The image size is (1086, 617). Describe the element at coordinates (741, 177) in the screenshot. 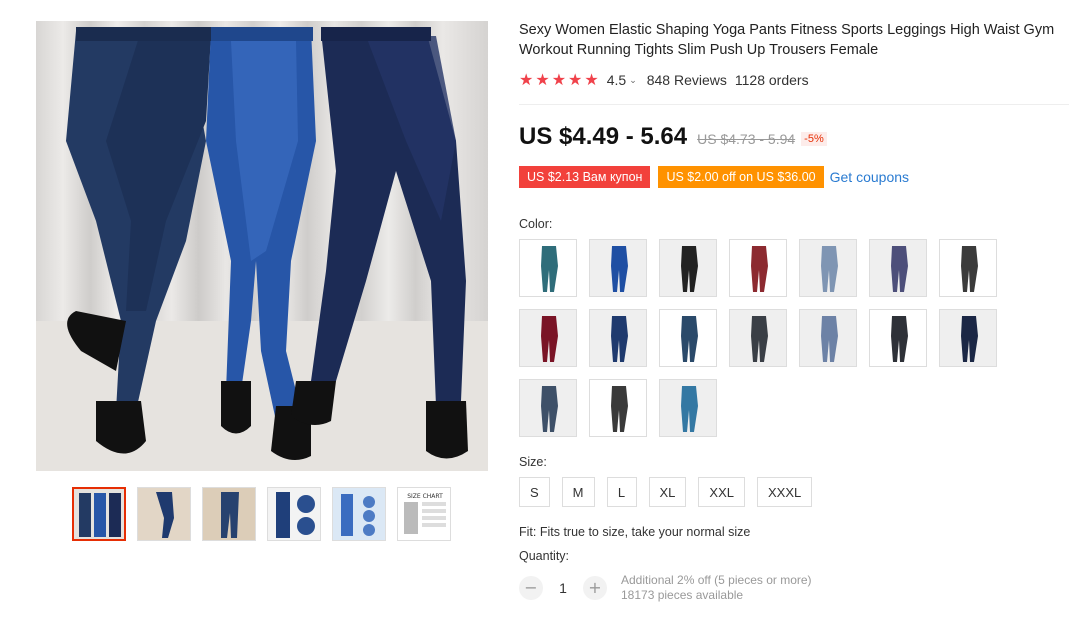

I see `coupon-threshold: US $2.00 off on US $36.00` at that location.